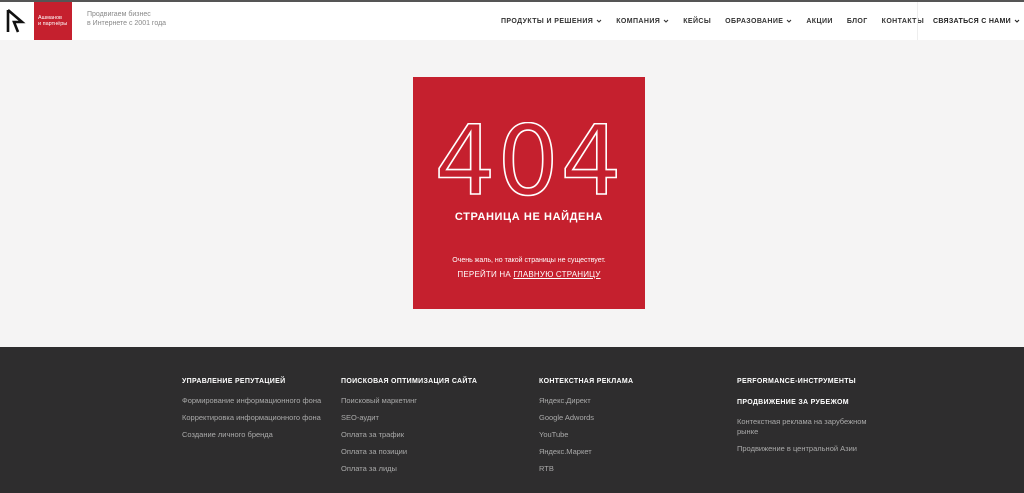  I want to click on nav-promotions: АКЦИИ, so click(819, 21).